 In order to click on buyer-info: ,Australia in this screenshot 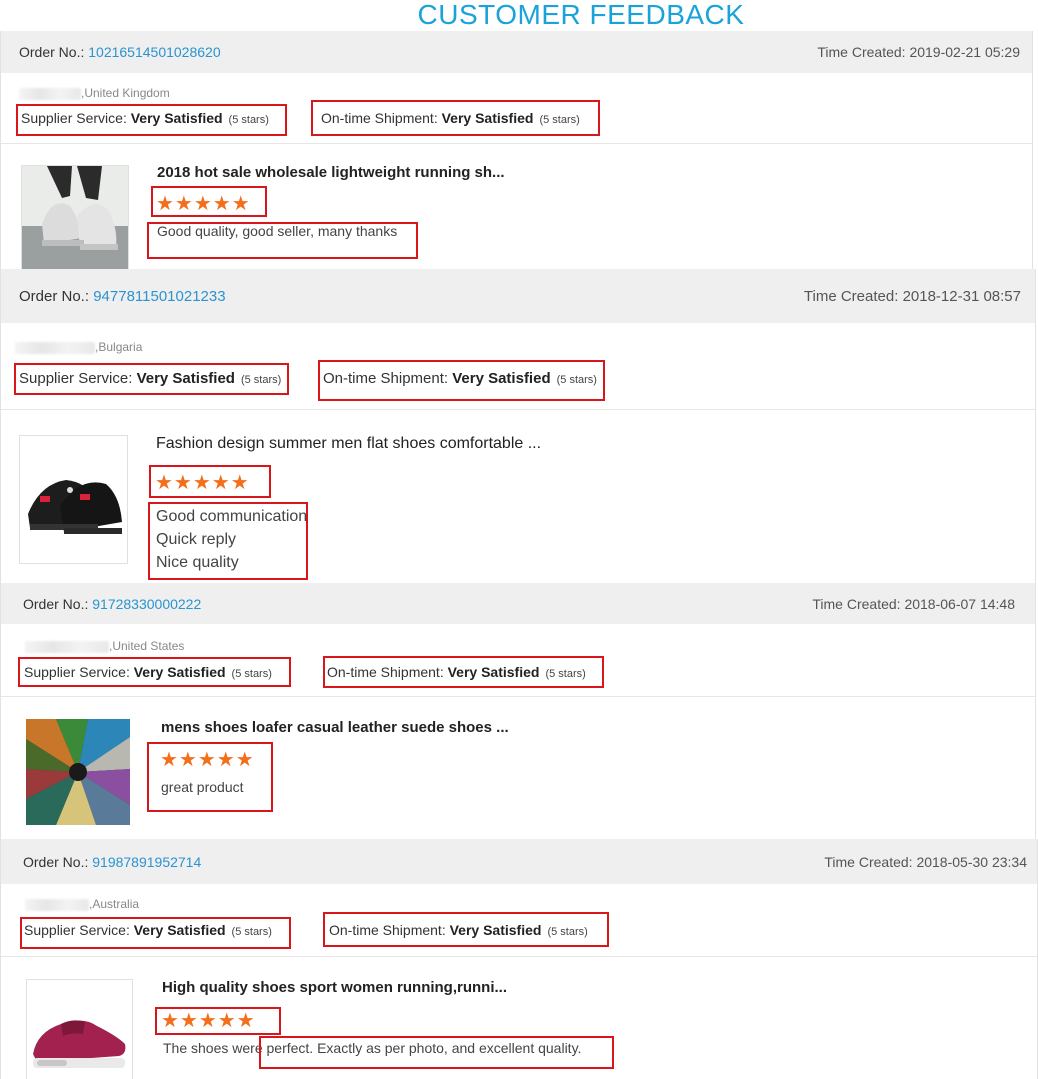, I will do `click(82, 904)`.